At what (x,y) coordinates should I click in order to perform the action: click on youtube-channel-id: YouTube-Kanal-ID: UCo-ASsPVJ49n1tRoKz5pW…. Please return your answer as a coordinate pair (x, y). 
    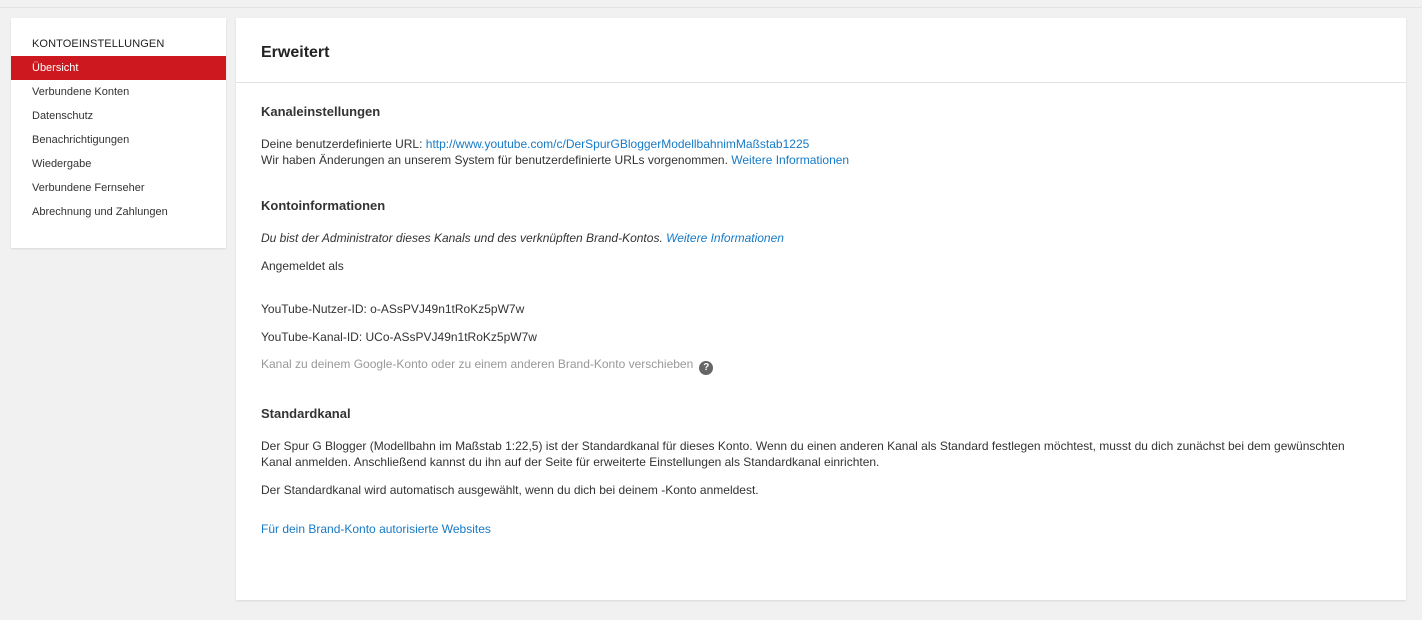
    Looking at the image, I should click on (399, 337).